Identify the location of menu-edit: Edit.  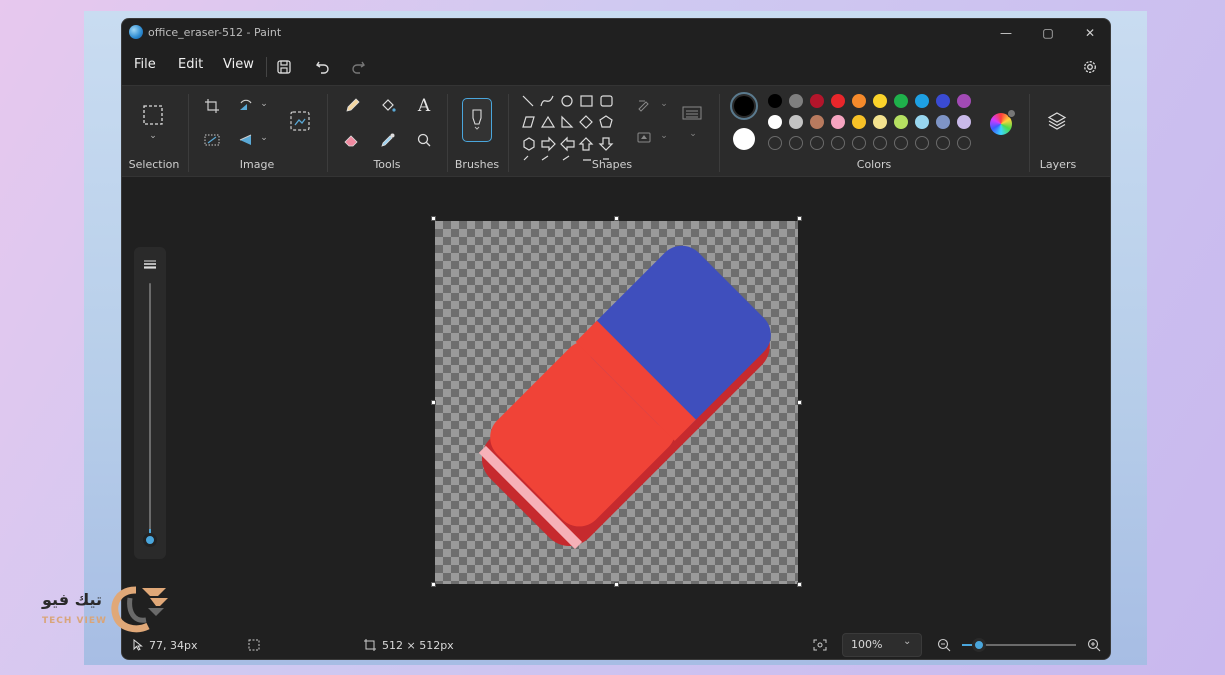
(190, 64).